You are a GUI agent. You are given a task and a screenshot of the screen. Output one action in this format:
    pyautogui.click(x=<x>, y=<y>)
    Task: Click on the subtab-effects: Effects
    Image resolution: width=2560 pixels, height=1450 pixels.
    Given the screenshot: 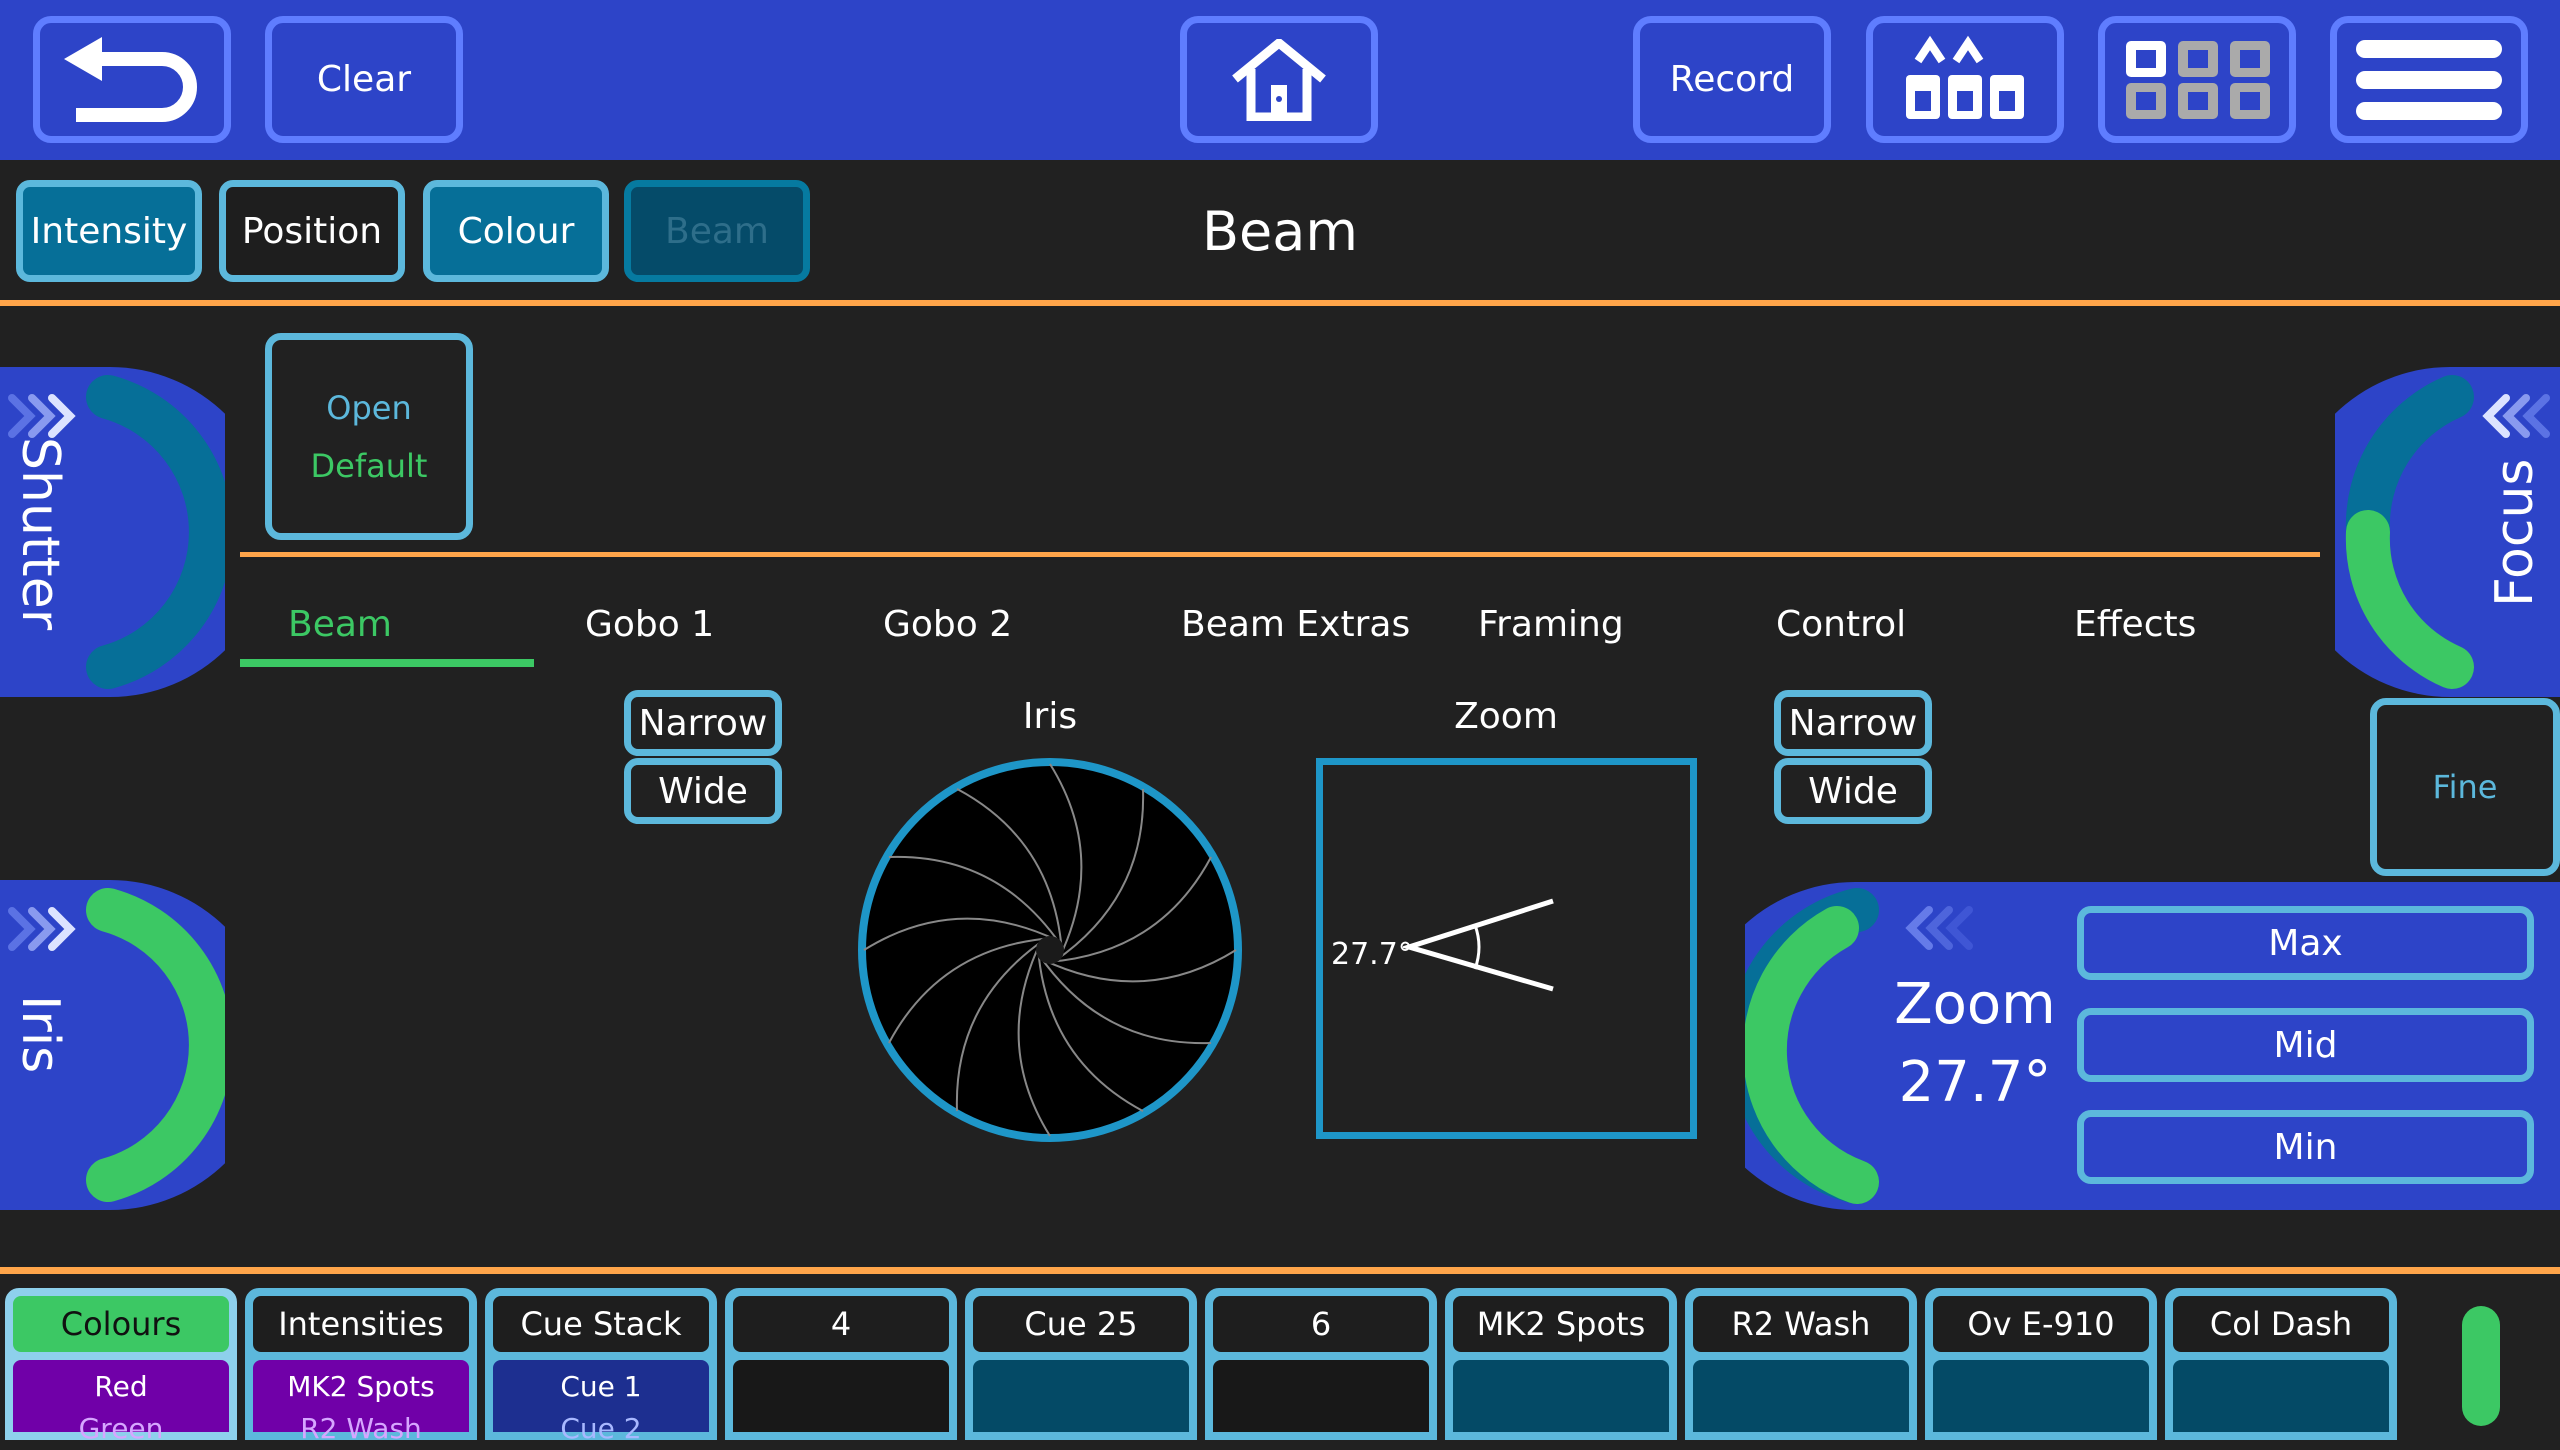 What is the action you would take?
    pyautogui.click(x=2135, y=624)
    